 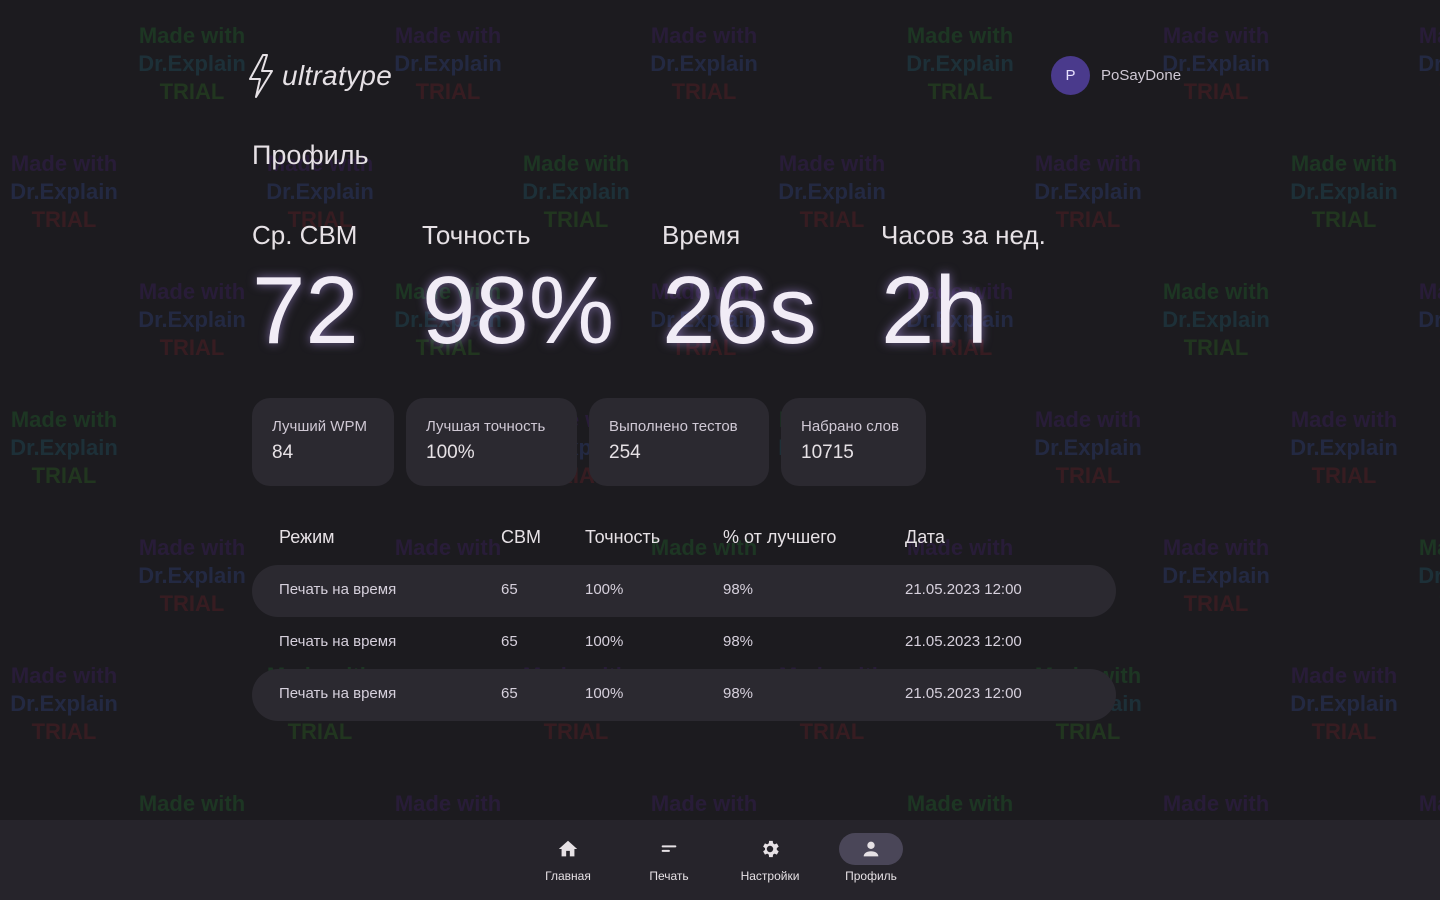 What do you see at coordinates (568, 876) in the screenshot?
I see `nav-label: Главная` at bounding box center [568, 876].